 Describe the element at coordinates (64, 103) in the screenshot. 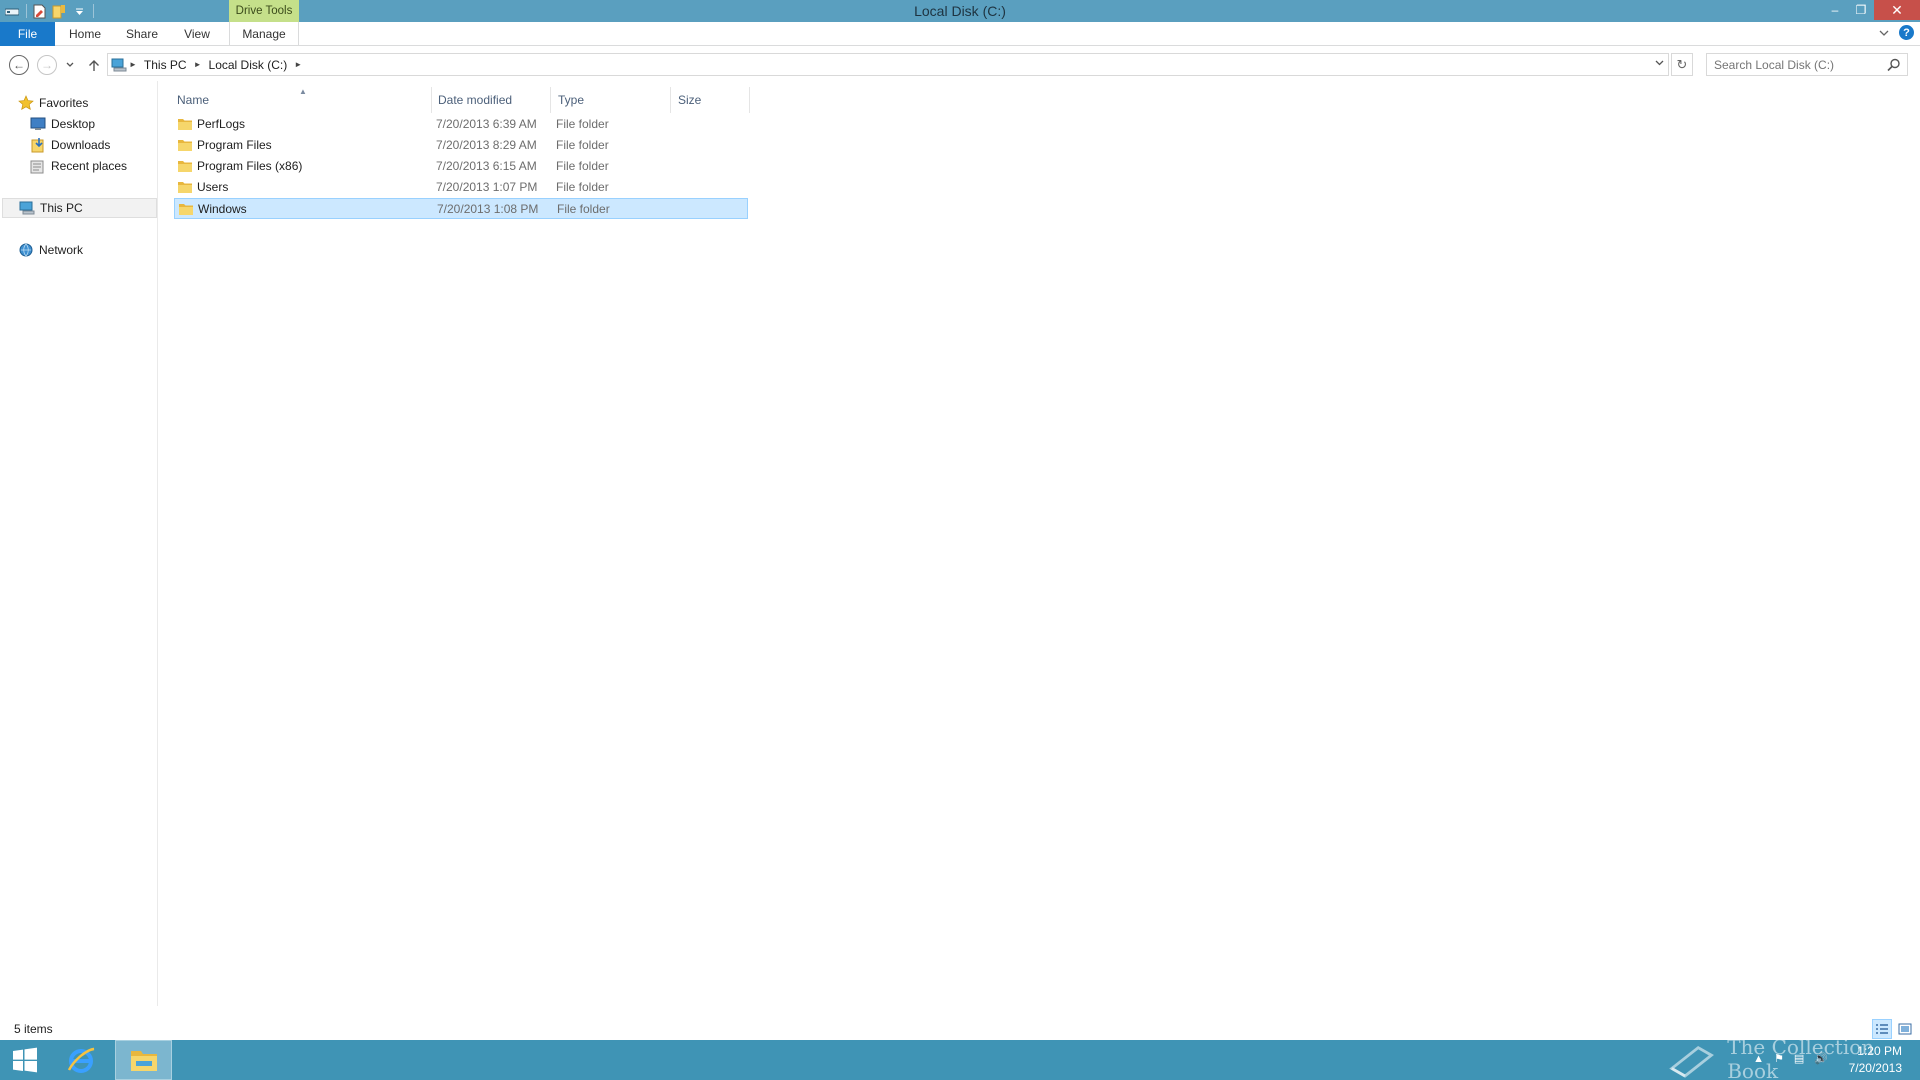

I see `nav-label-favorites: Favorites` at that location.